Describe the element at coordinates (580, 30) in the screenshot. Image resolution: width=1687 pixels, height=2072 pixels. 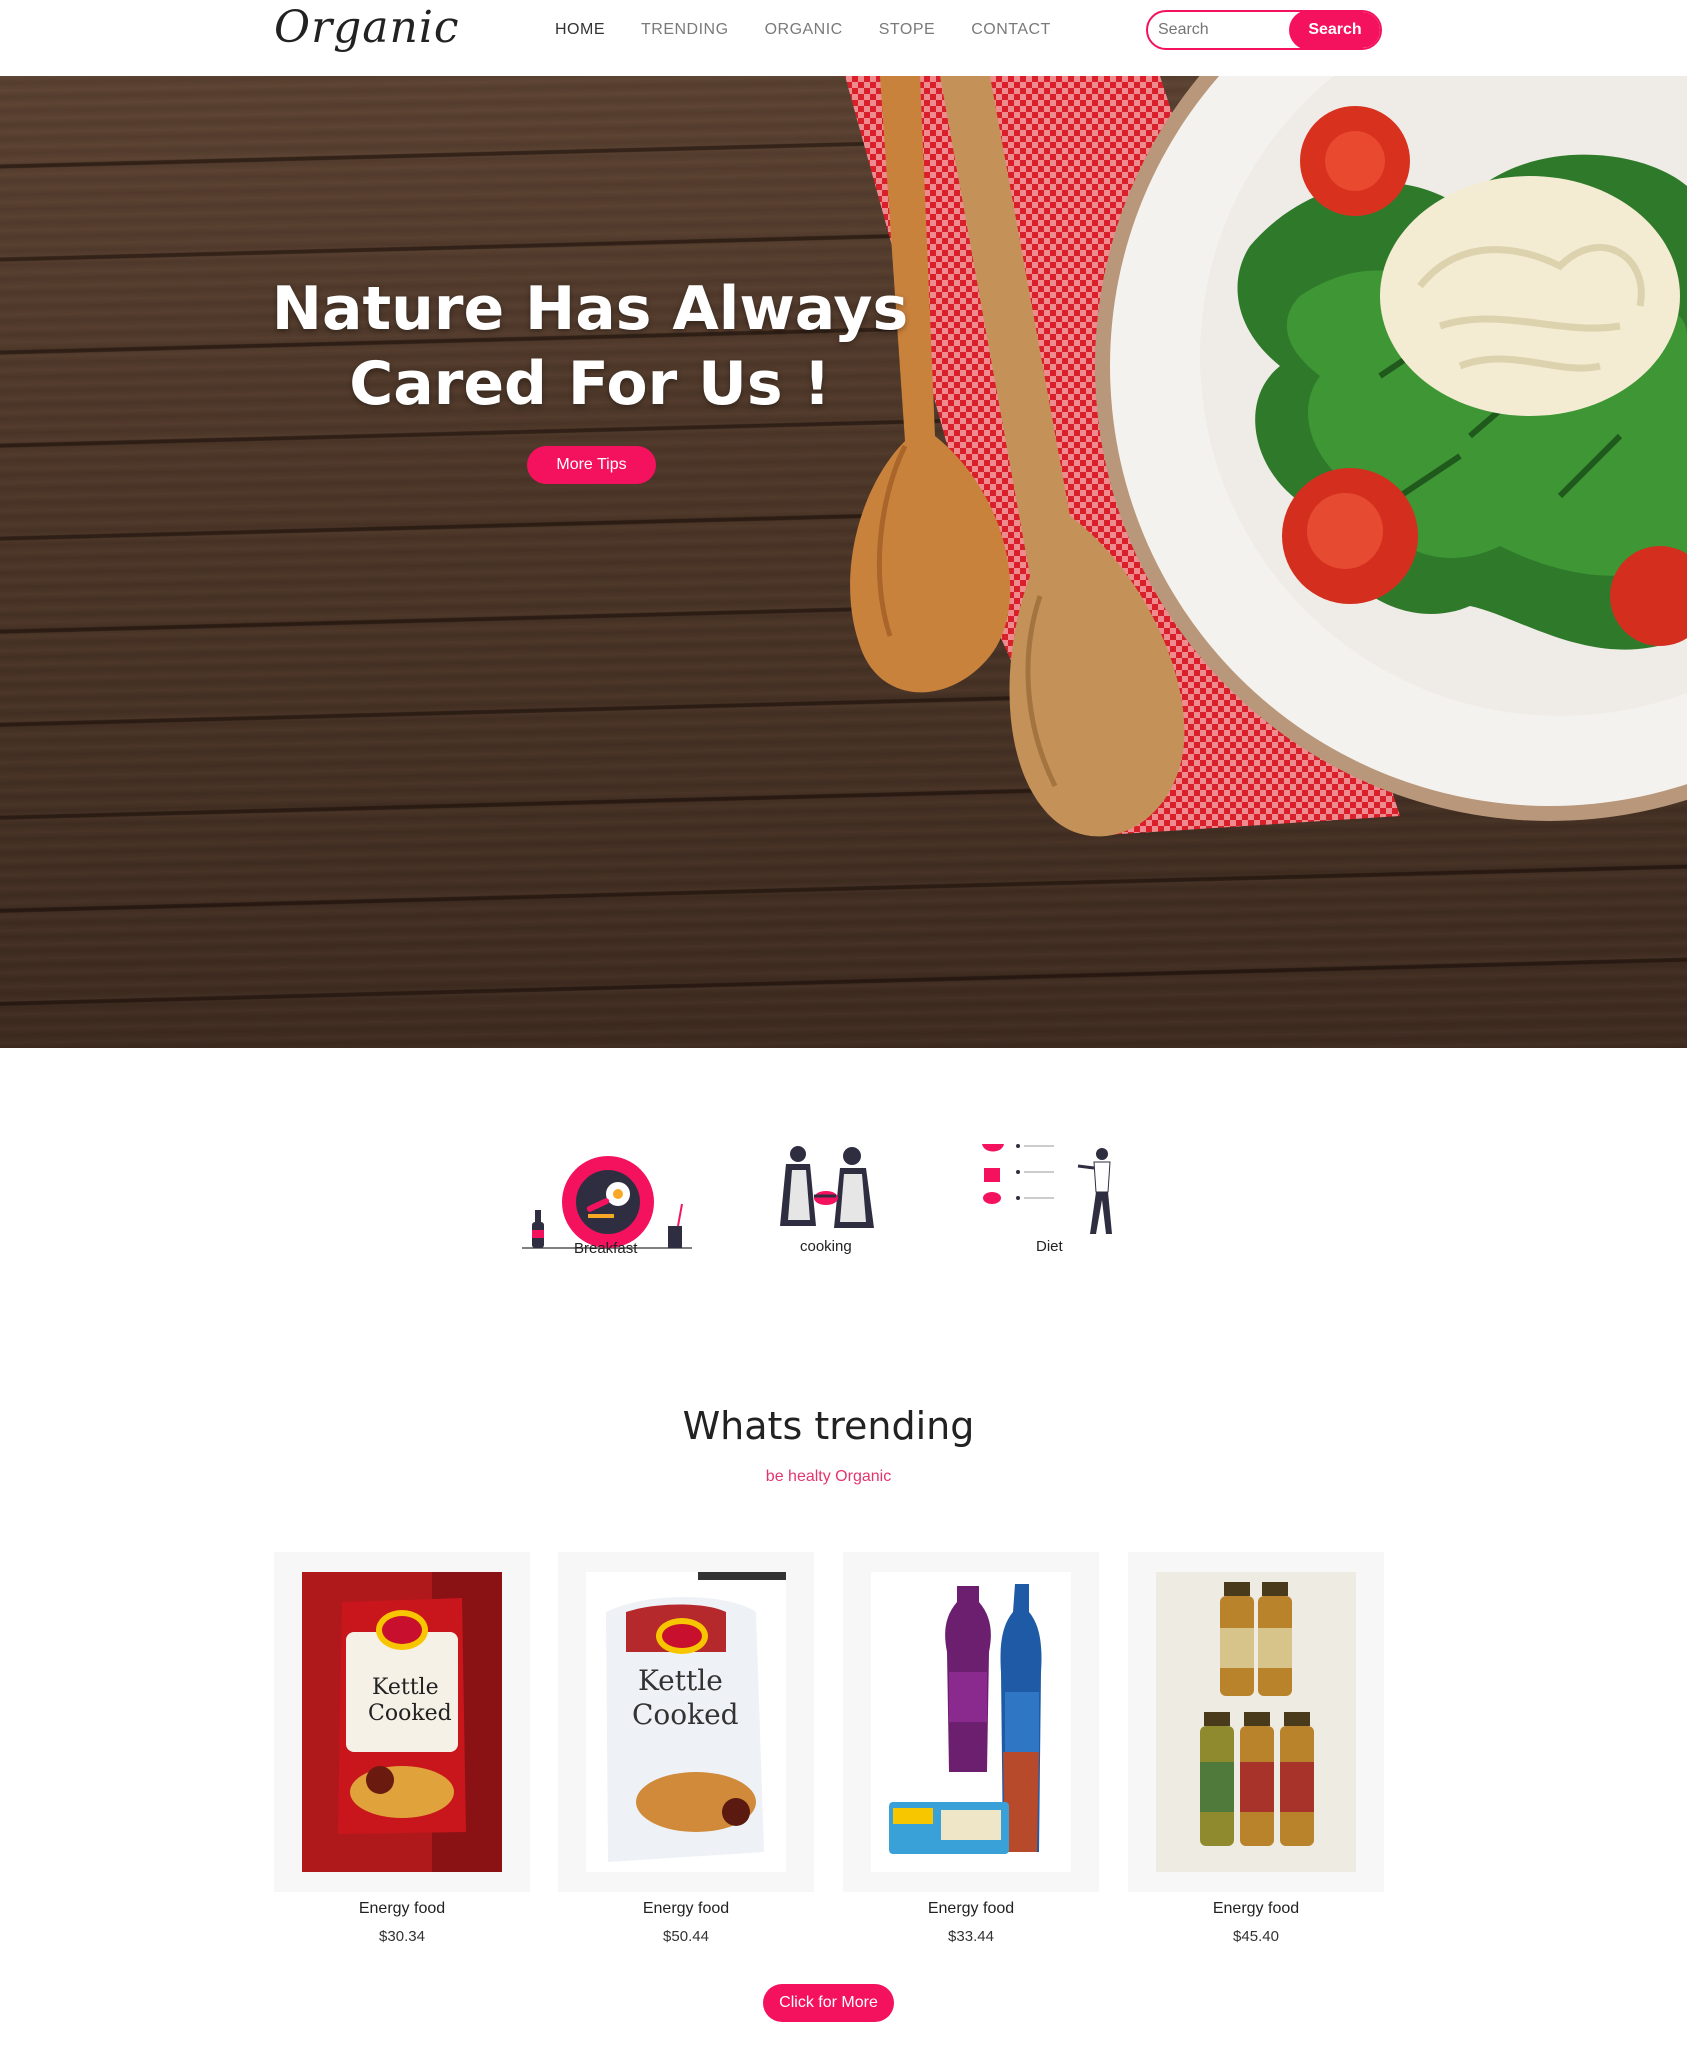
I see `nav-home: HOME` at that location.